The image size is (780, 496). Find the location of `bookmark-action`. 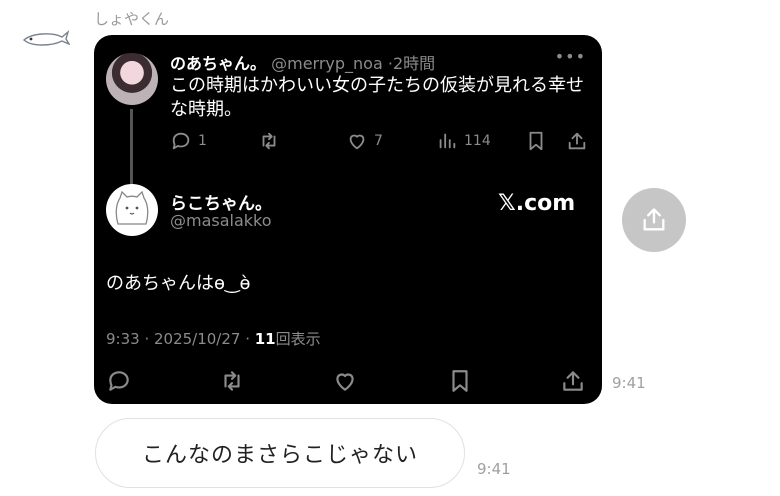

bookmark-action is located at coordinates (536, 141).